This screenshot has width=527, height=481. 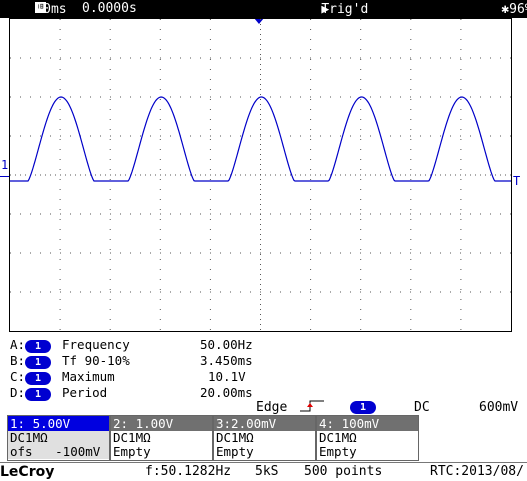 What do you see at coordinates (235, 437) in the screenshot?
I see `channel3-coupling: DC1MΩ` at bounding box center [235, 437].